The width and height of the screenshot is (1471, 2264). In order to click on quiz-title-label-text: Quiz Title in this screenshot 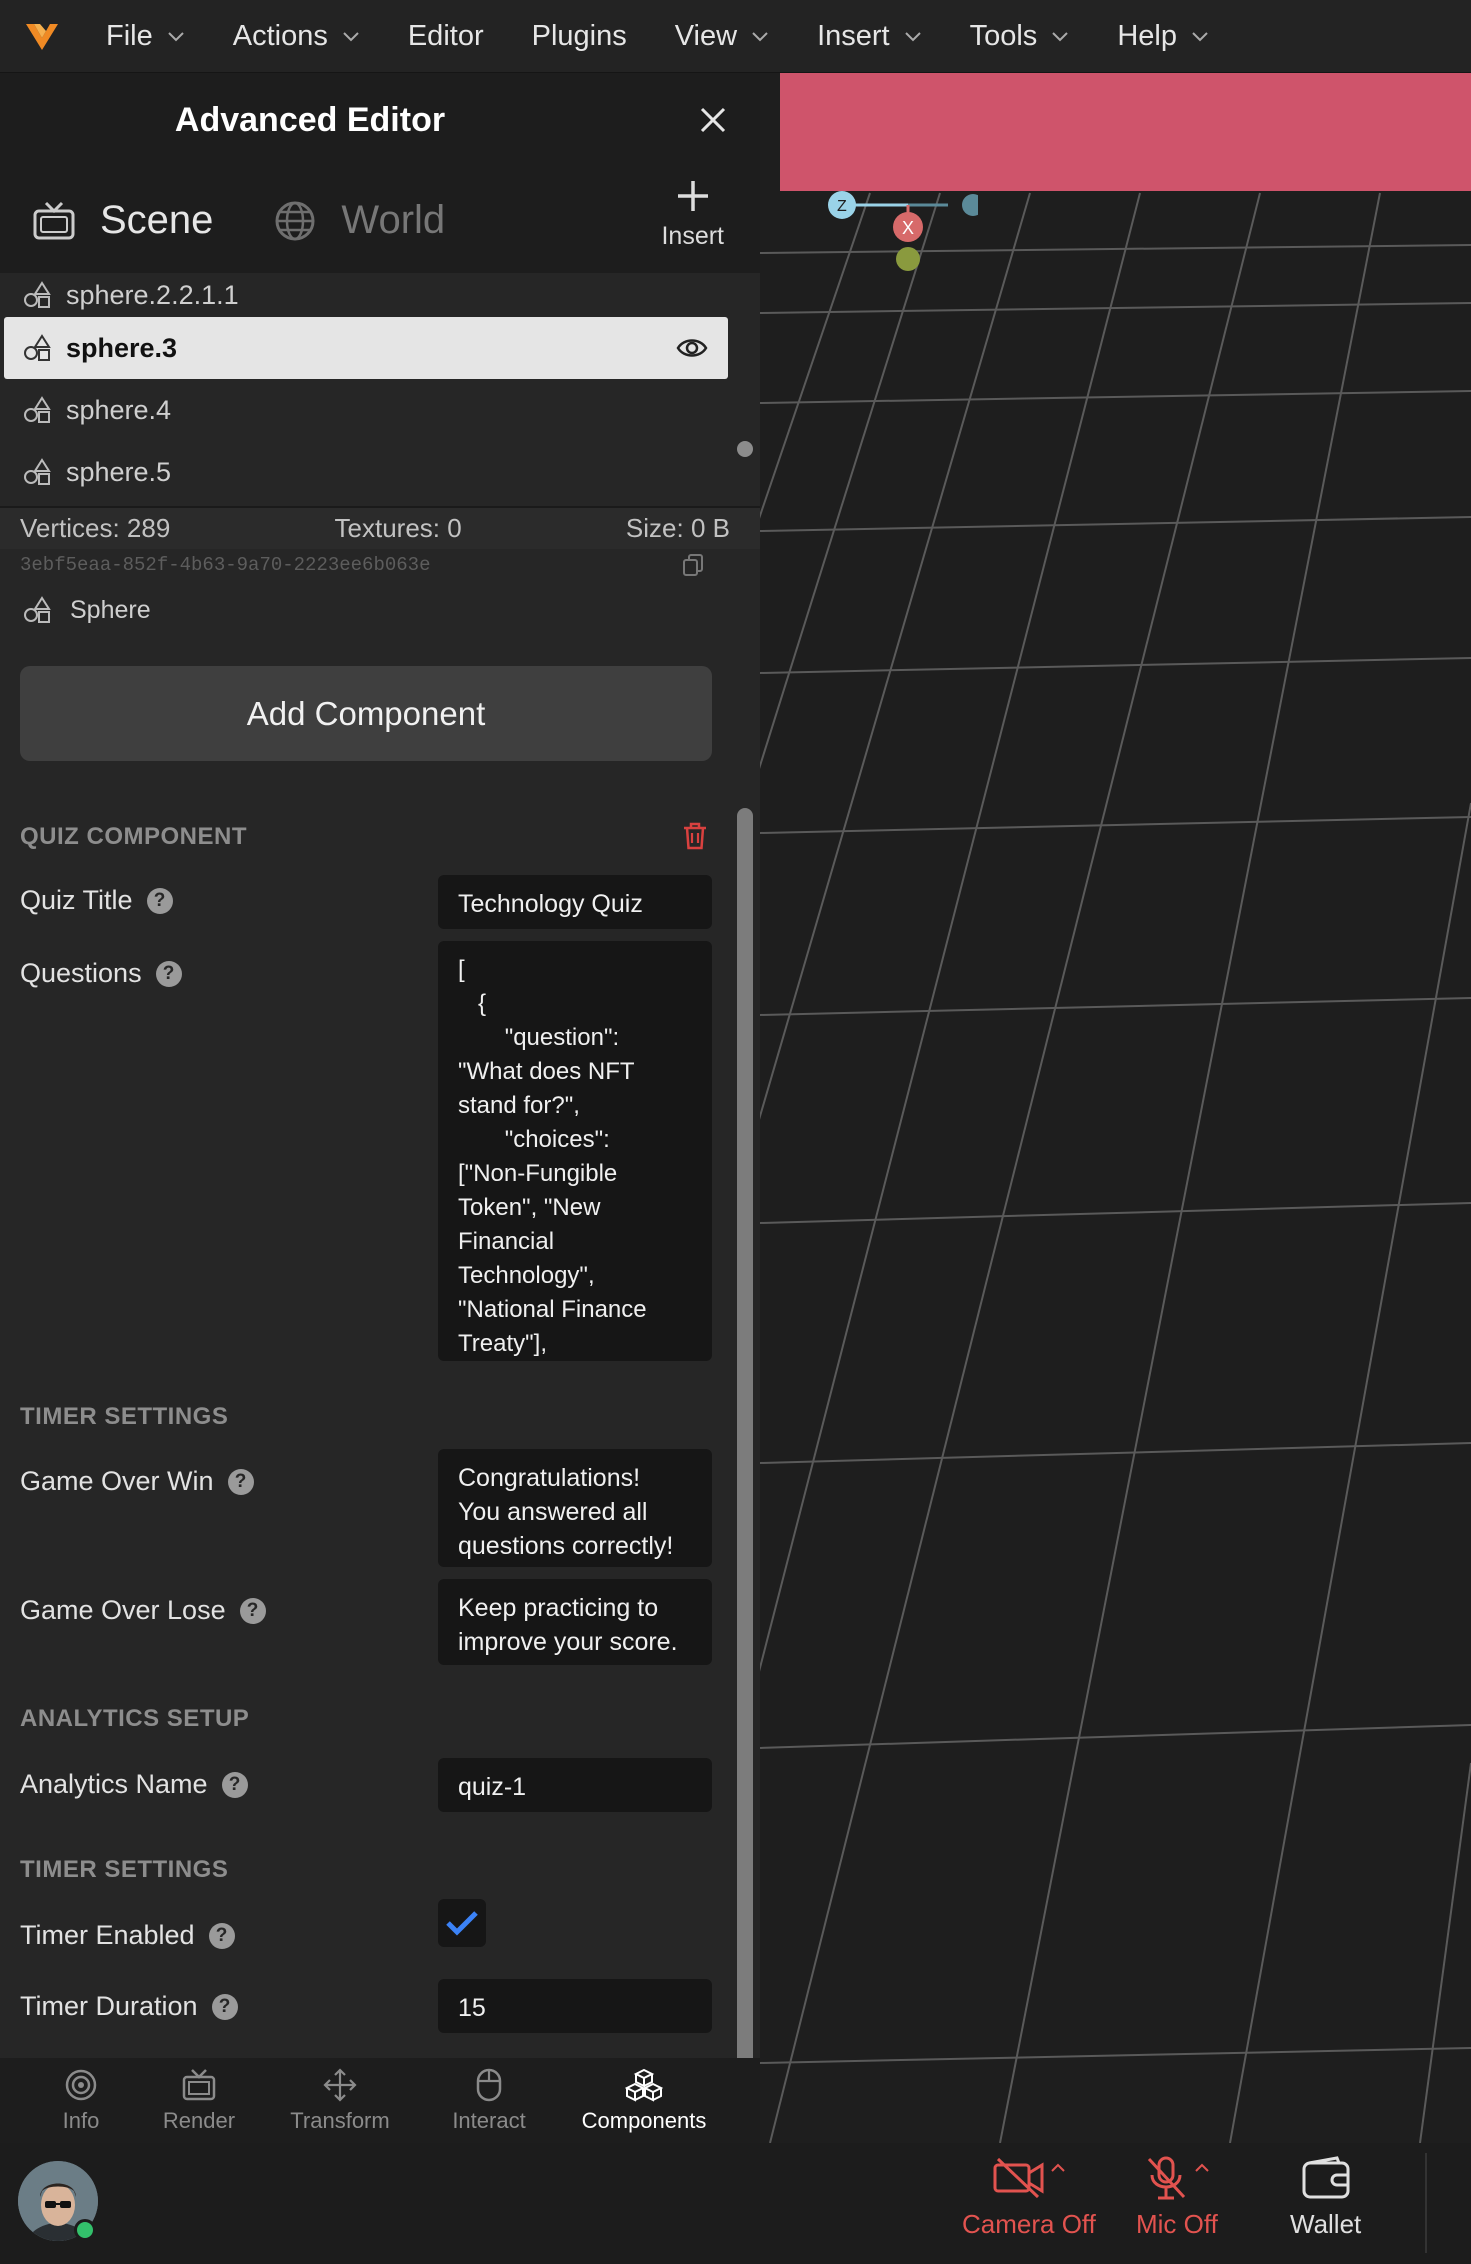, I will do `click(76, 900)`.